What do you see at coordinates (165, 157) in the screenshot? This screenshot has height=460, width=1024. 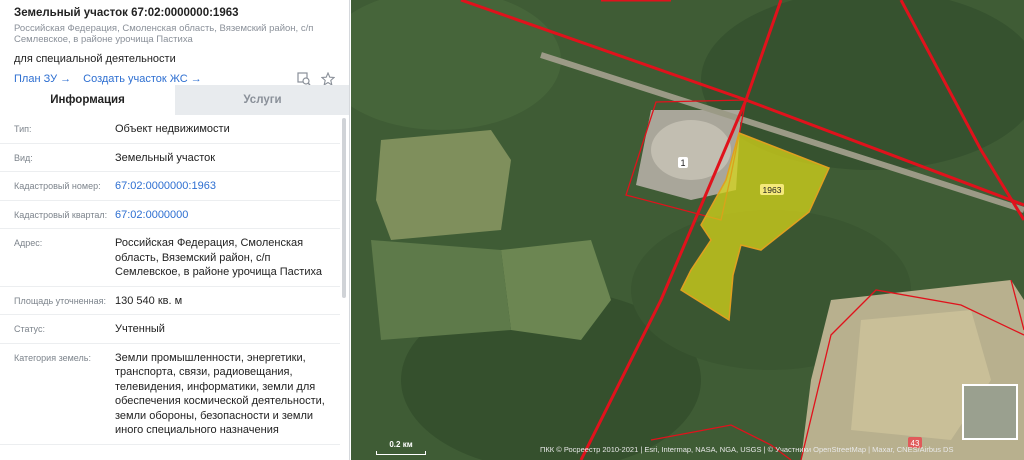 I see `attr-value: Земельный участок` at bounding box center [165, 157].